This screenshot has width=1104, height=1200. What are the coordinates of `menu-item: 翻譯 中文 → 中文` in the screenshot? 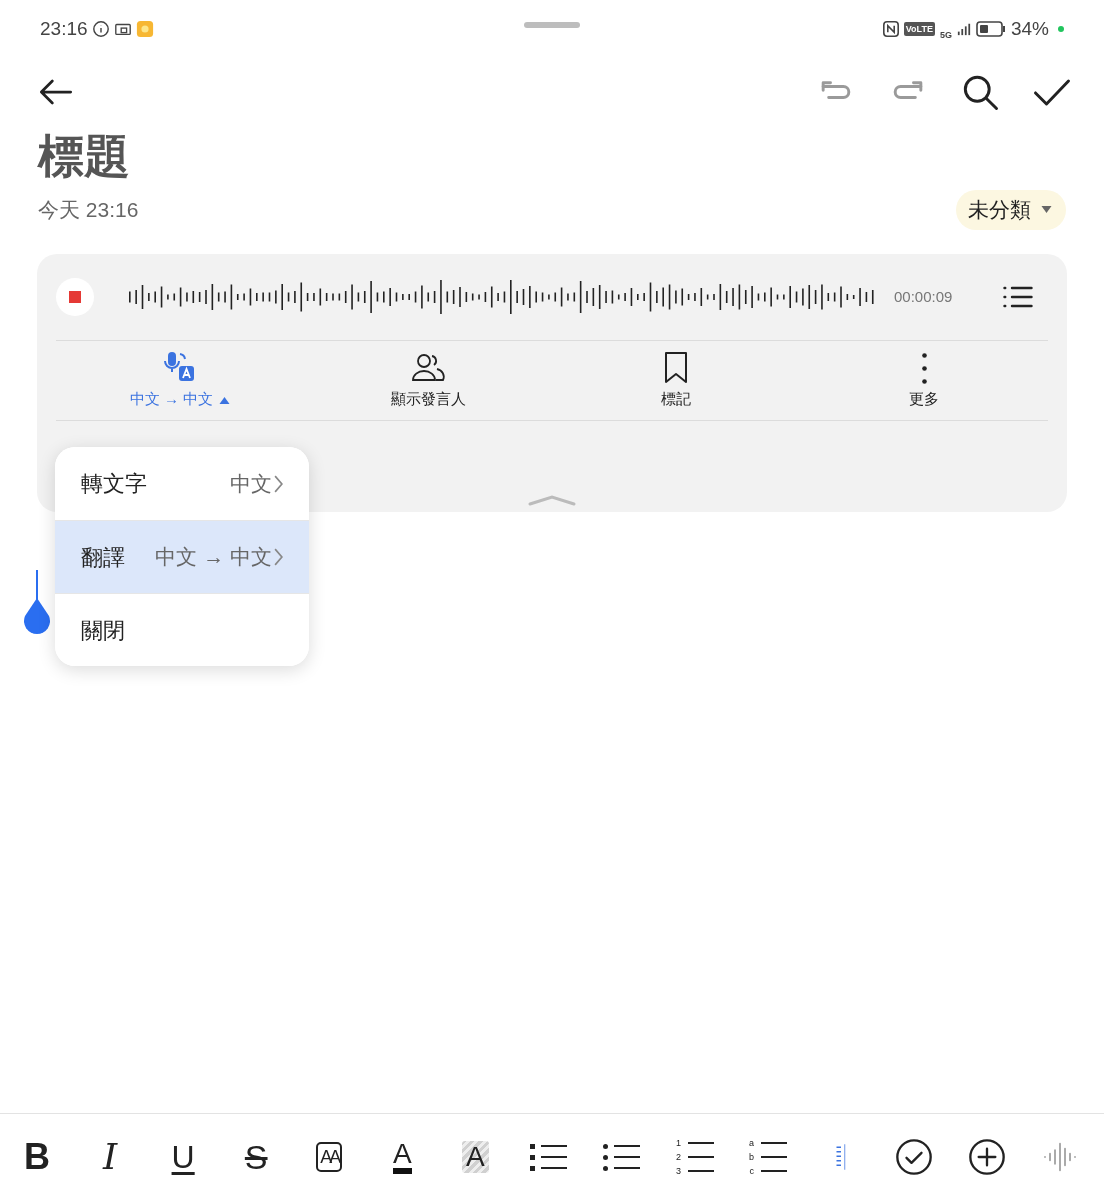 It's located at (182, 556).